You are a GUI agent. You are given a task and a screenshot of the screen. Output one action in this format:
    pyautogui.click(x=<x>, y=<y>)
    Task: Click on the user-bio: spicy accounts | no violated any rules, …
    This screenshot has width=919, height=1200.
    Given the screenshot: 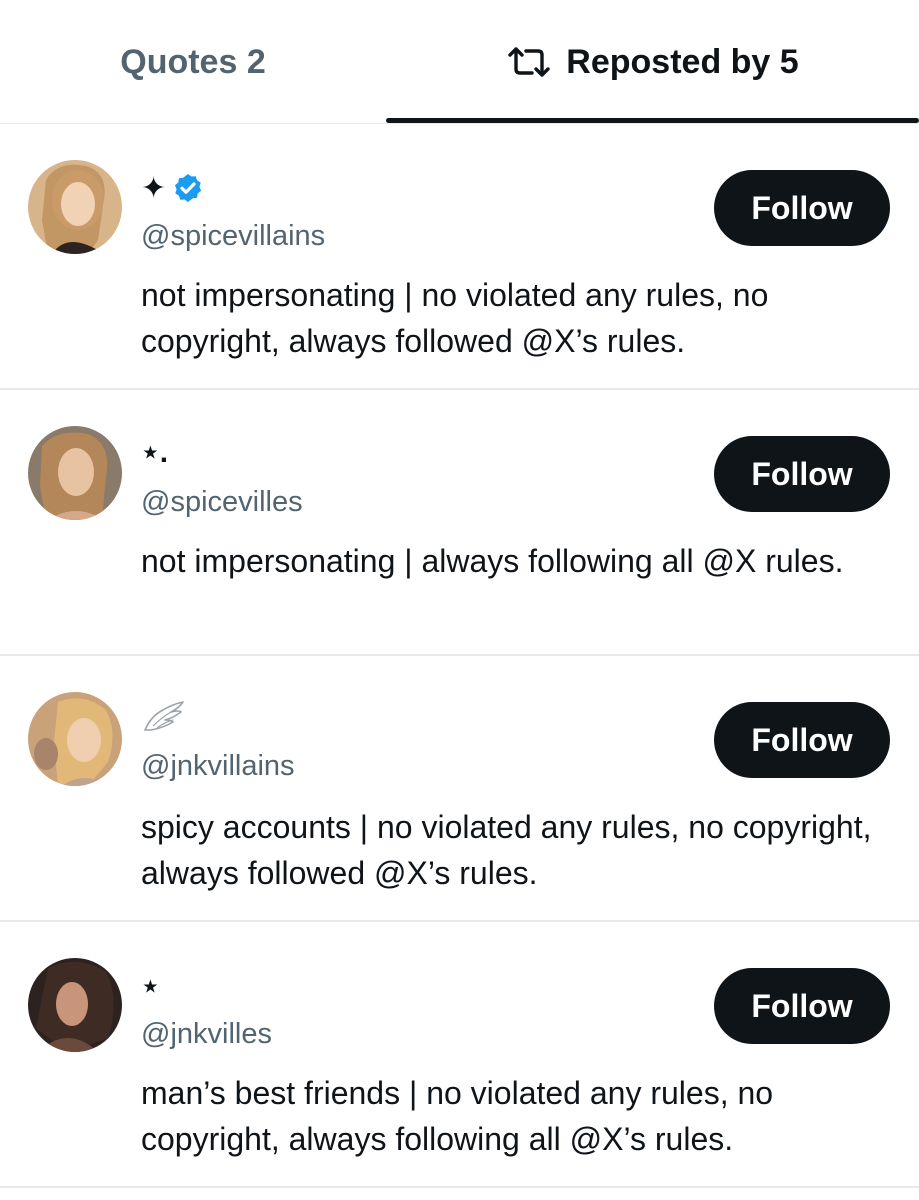 What is the action you would take?
    pyautogui.click(x=506, y=850)
    